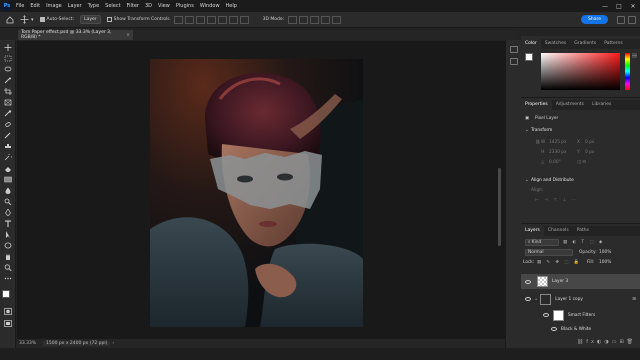  Describe the element at coordinates (326, 19) in the screenshot. I see `3d-slide-icon` at that location.